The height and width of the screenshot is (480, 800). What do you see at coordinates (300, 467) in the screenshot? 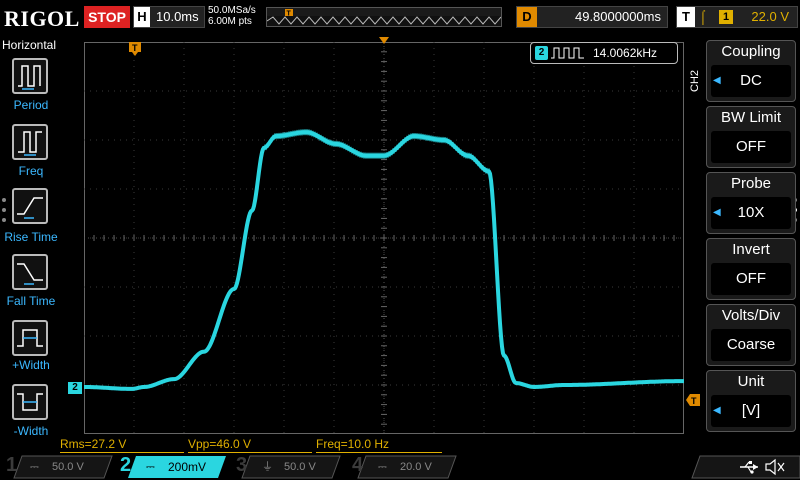
I see `ch3-scale: 50.0 V` at bounding box center [300, 467].